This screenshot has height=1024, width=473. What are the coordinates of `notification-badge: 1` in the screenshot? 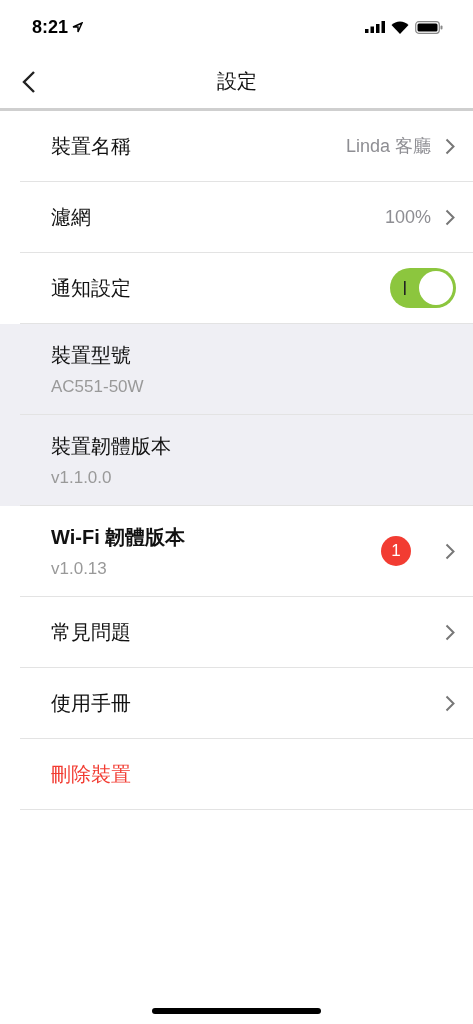 It's located at (396, 551).